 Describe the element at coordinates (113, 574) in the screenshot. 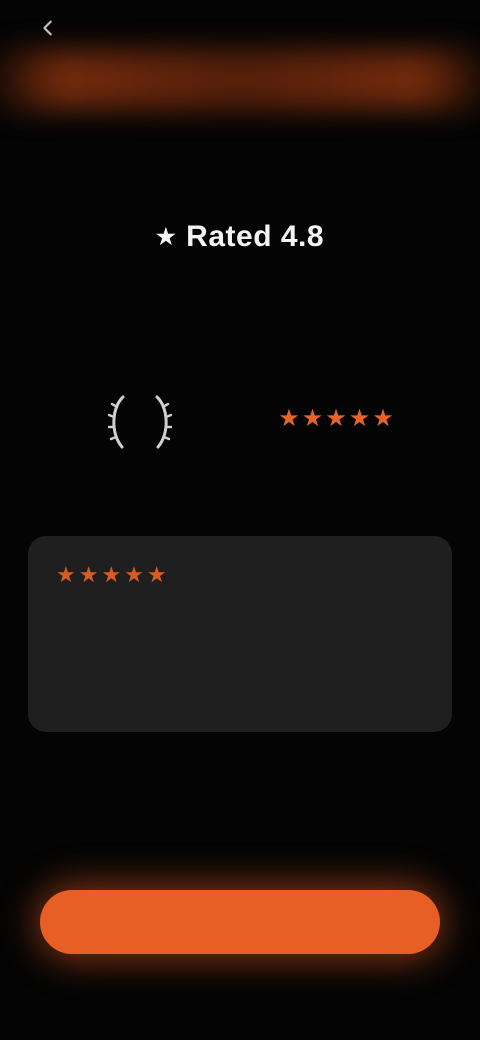

I see `review-card-stars: ★★★★★` at that location.